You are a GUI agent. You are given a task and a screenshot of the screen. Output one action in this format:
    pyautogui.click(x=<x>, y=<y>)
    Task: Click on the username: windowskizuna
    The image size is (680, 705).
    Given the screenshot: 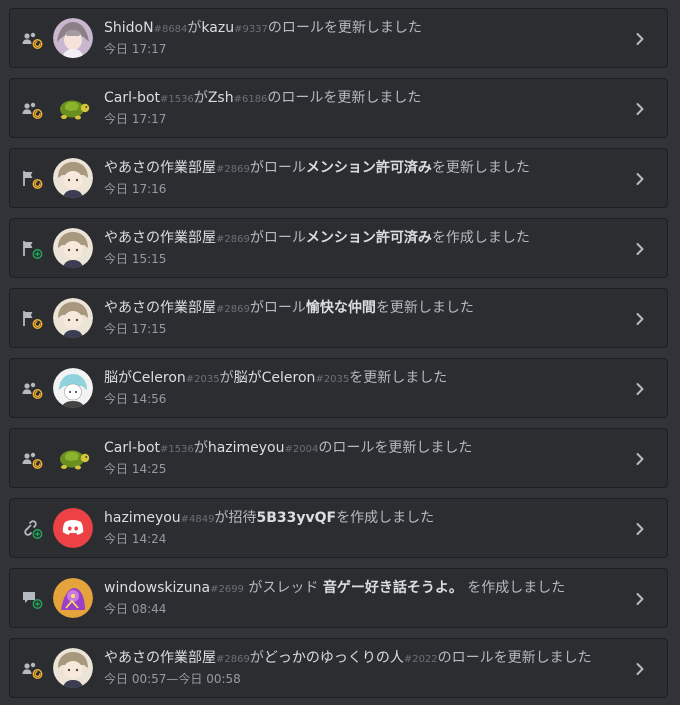 What is the action you would take?
    pyautogui.click(x=157, y=588)
    